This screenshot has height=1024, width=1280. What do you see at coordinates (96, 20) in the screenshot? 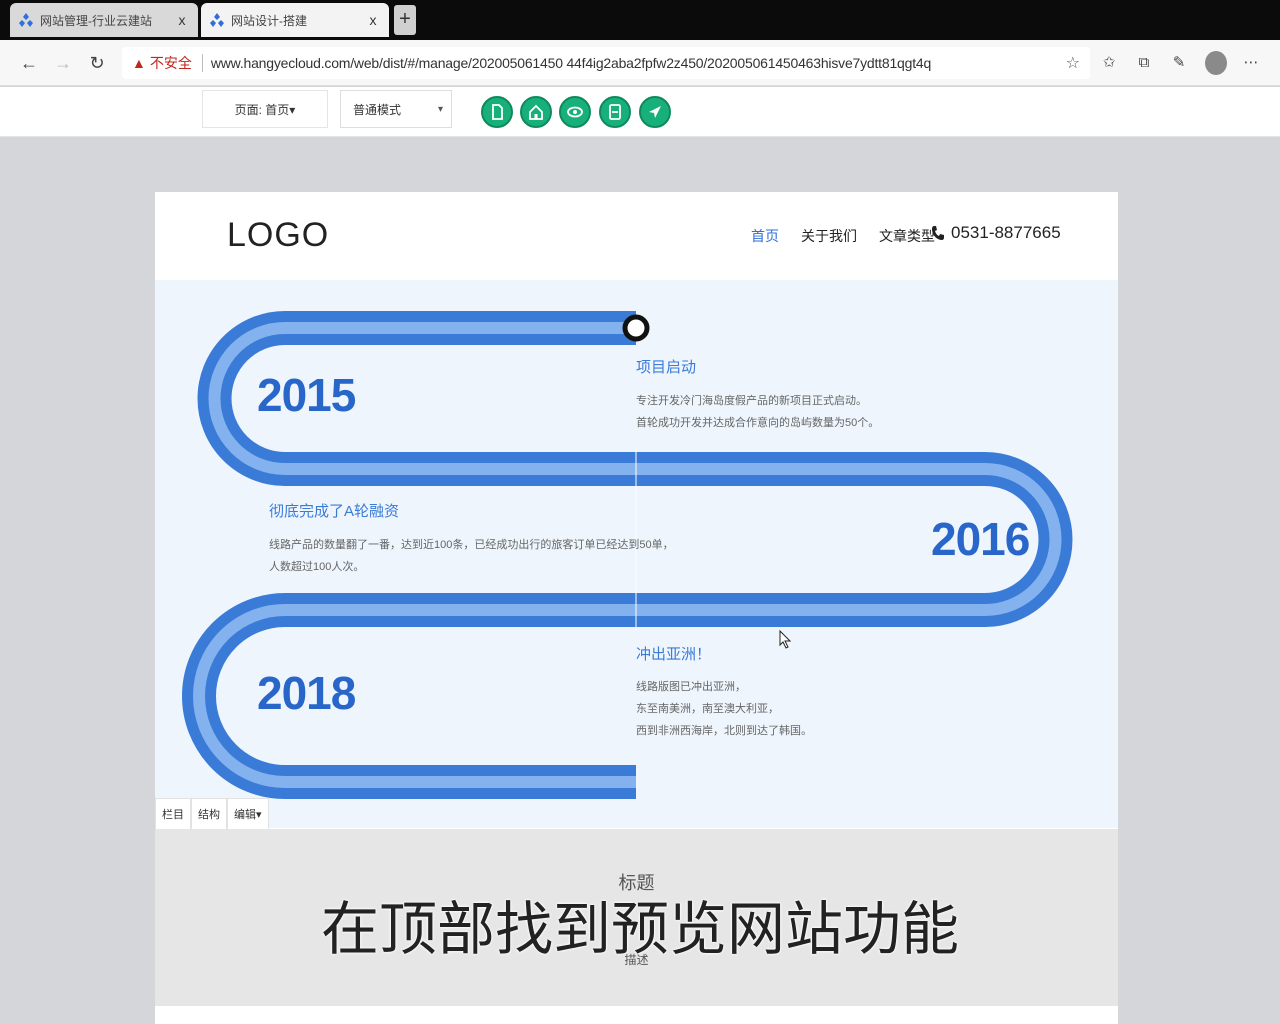
I see `tab-title: 网站管理-行业云建站` at bounding box center [96, 20].